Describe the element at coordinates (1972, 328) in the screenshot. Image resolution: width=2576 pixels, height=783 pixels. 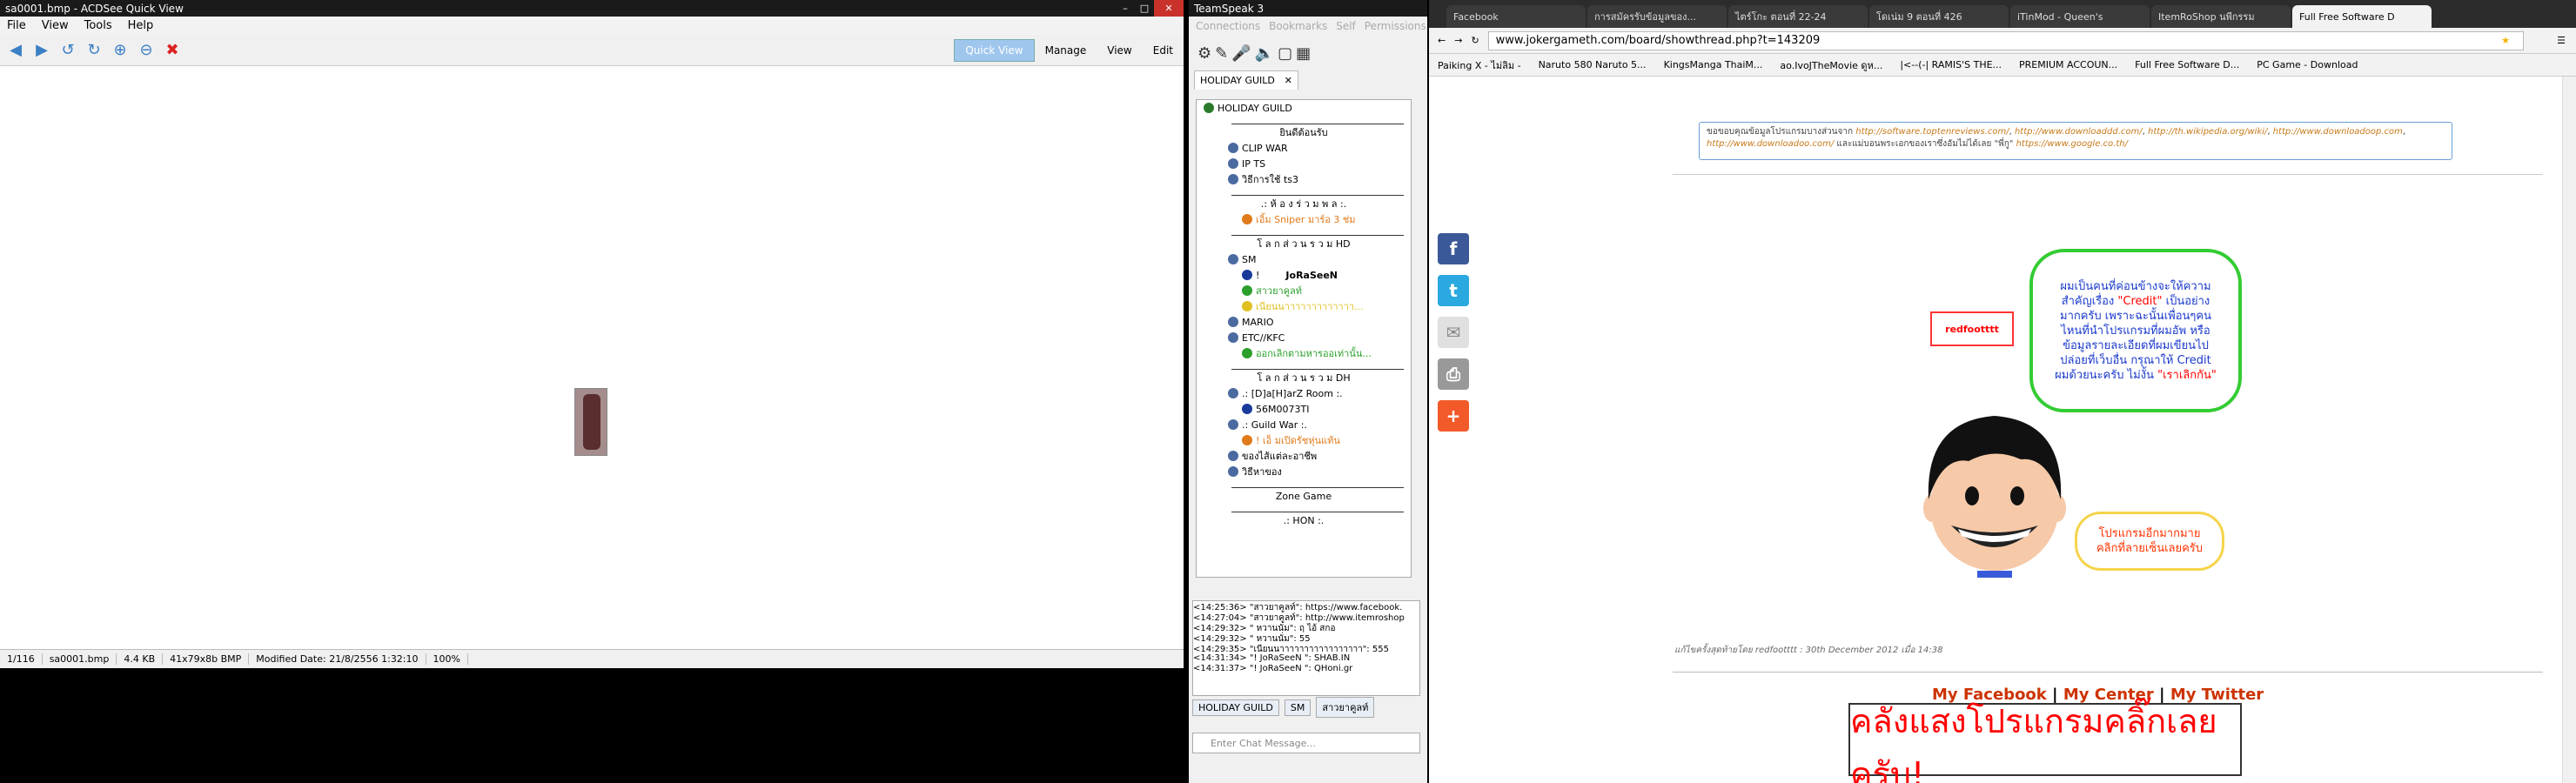
I see `username-box: redfootttt` at that location.